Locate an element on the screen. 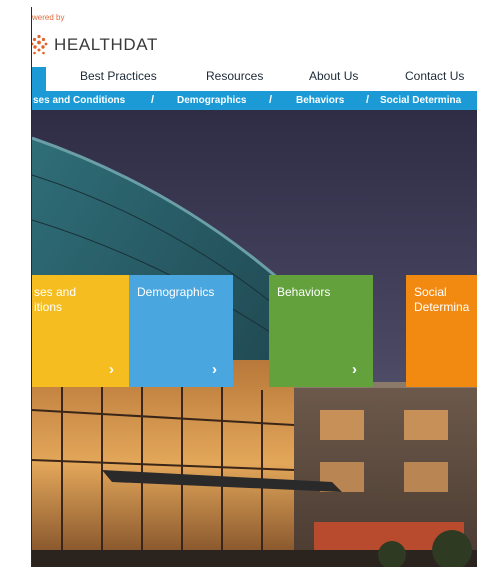 The height and width of the screenshot is (567, 477). subnav-behaviors: Behaviors is located at coordinates (320, 100).